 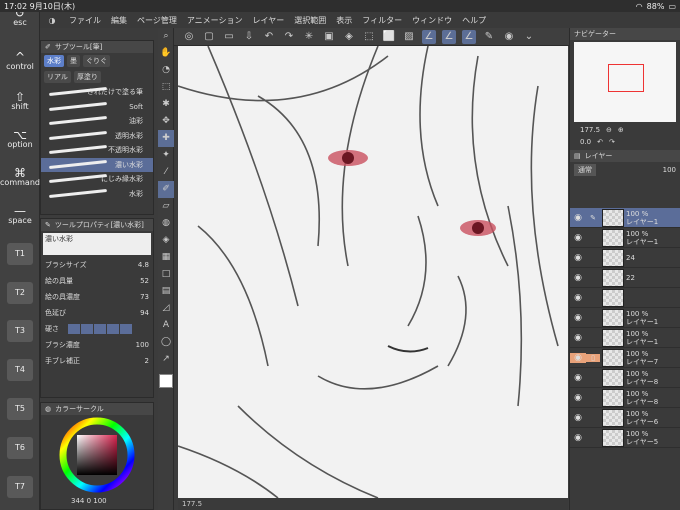 I want to click on t3-button: T3, so click(x=20, y=331).